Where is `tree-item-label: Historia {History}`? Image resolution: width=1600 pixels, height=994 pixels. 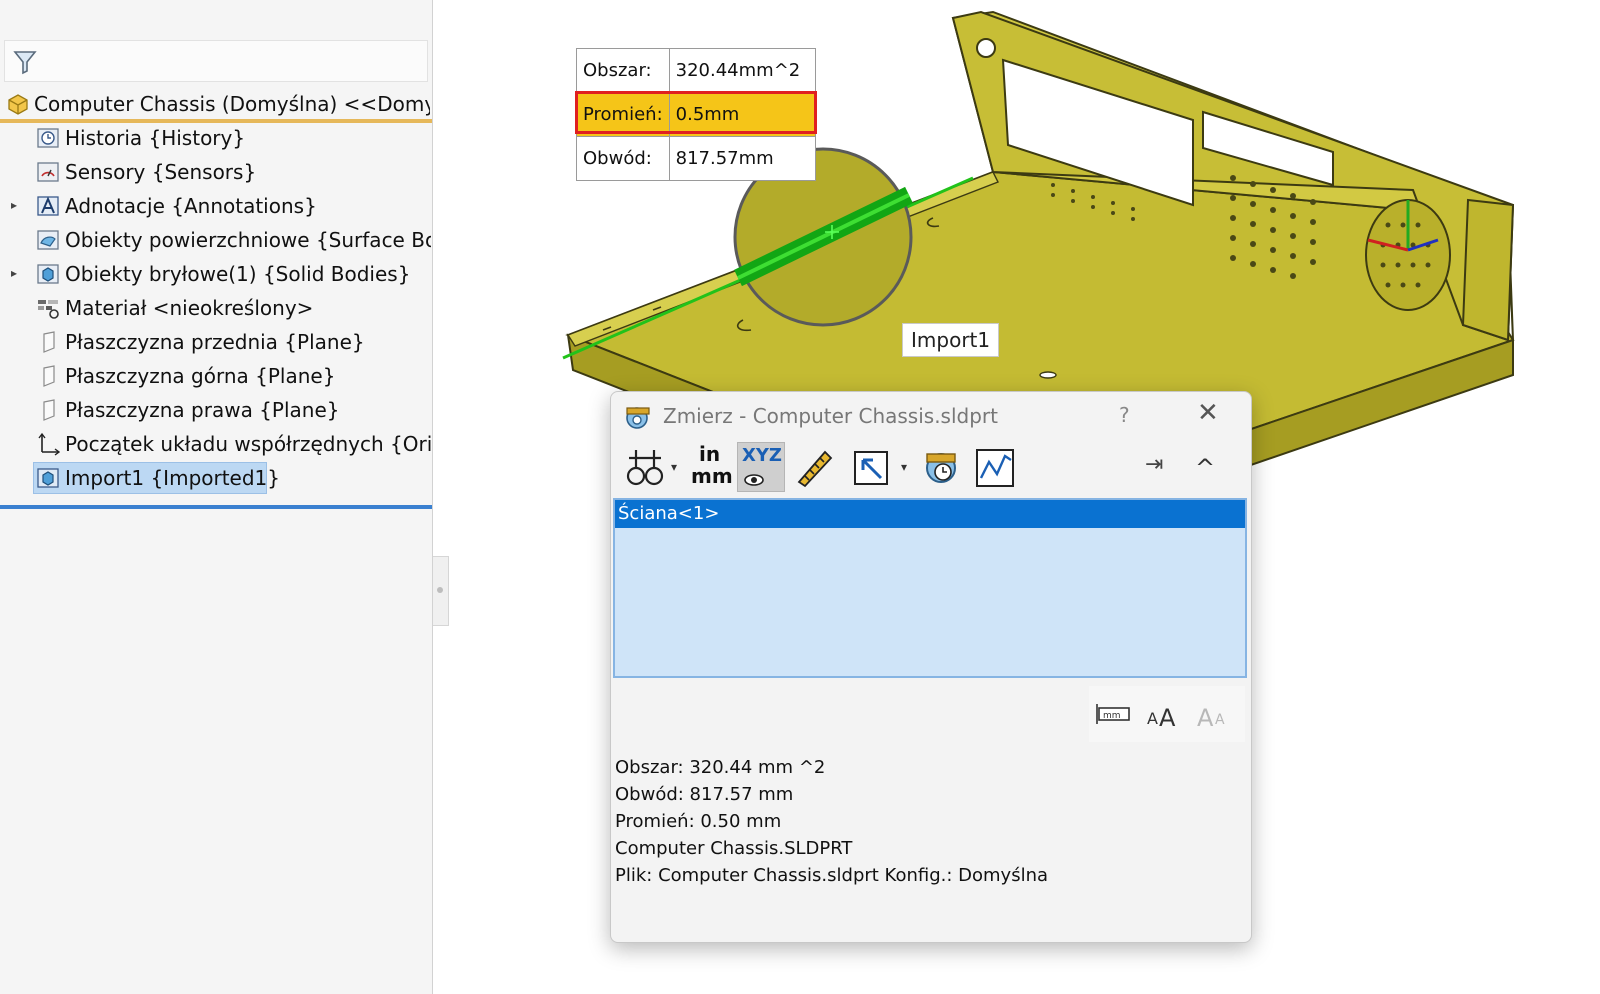
tree-item-label: Historia {History} is located at coordinates (155, 138).